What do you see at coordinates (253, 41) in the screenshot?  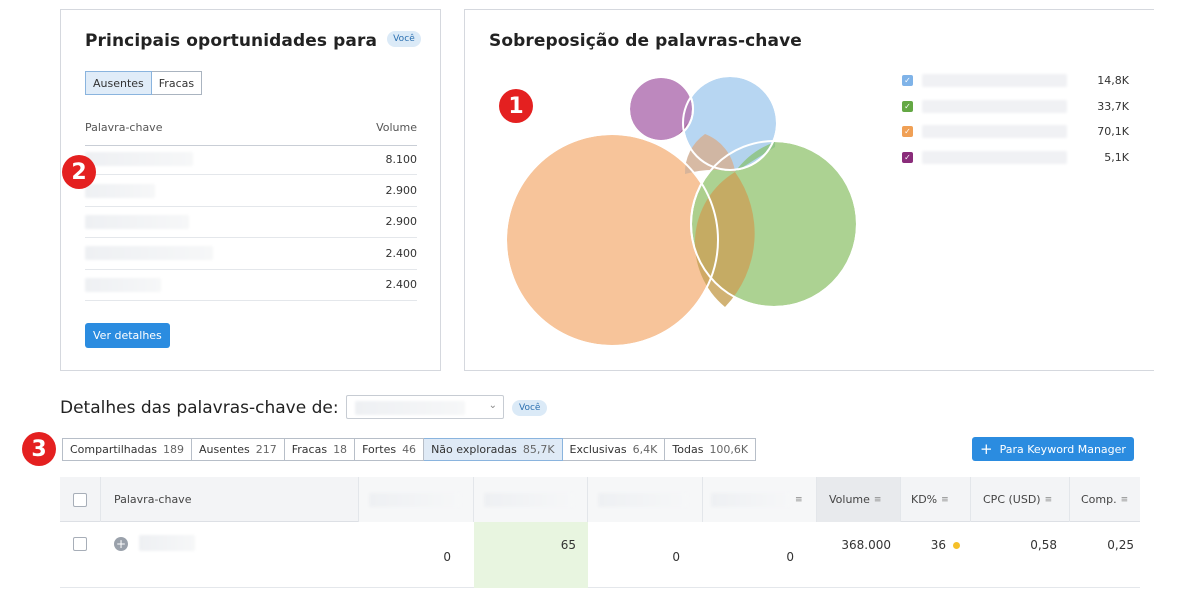 I see `opportunities-title: Principais oportunidades para Você` at bounding box center [253, 41].